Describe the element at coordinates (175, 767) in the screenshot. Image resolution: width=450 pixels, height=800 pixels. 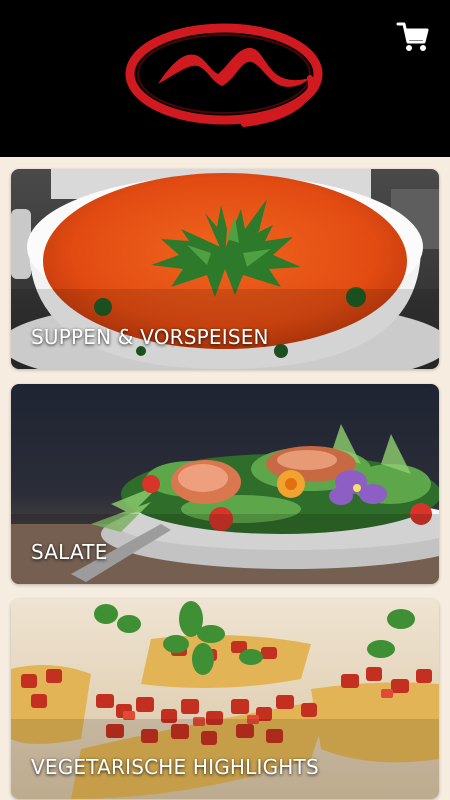
I see `category-label: VEGETARISCHE HIGHLIGHTS` at that location.